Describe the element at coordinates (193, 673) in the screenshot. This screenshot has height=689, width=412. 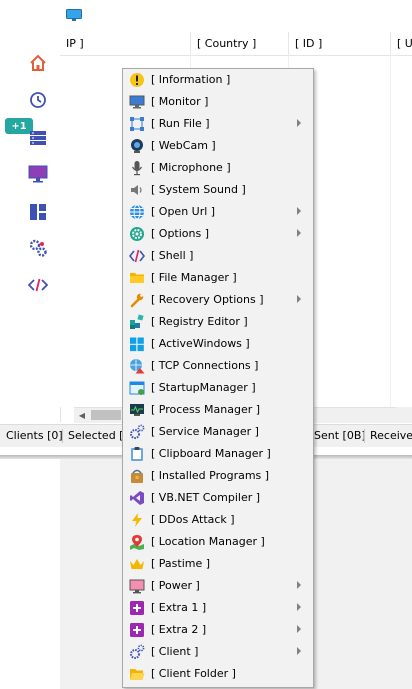
I see `menu-item-label: [ Client Folder ]` at that location.